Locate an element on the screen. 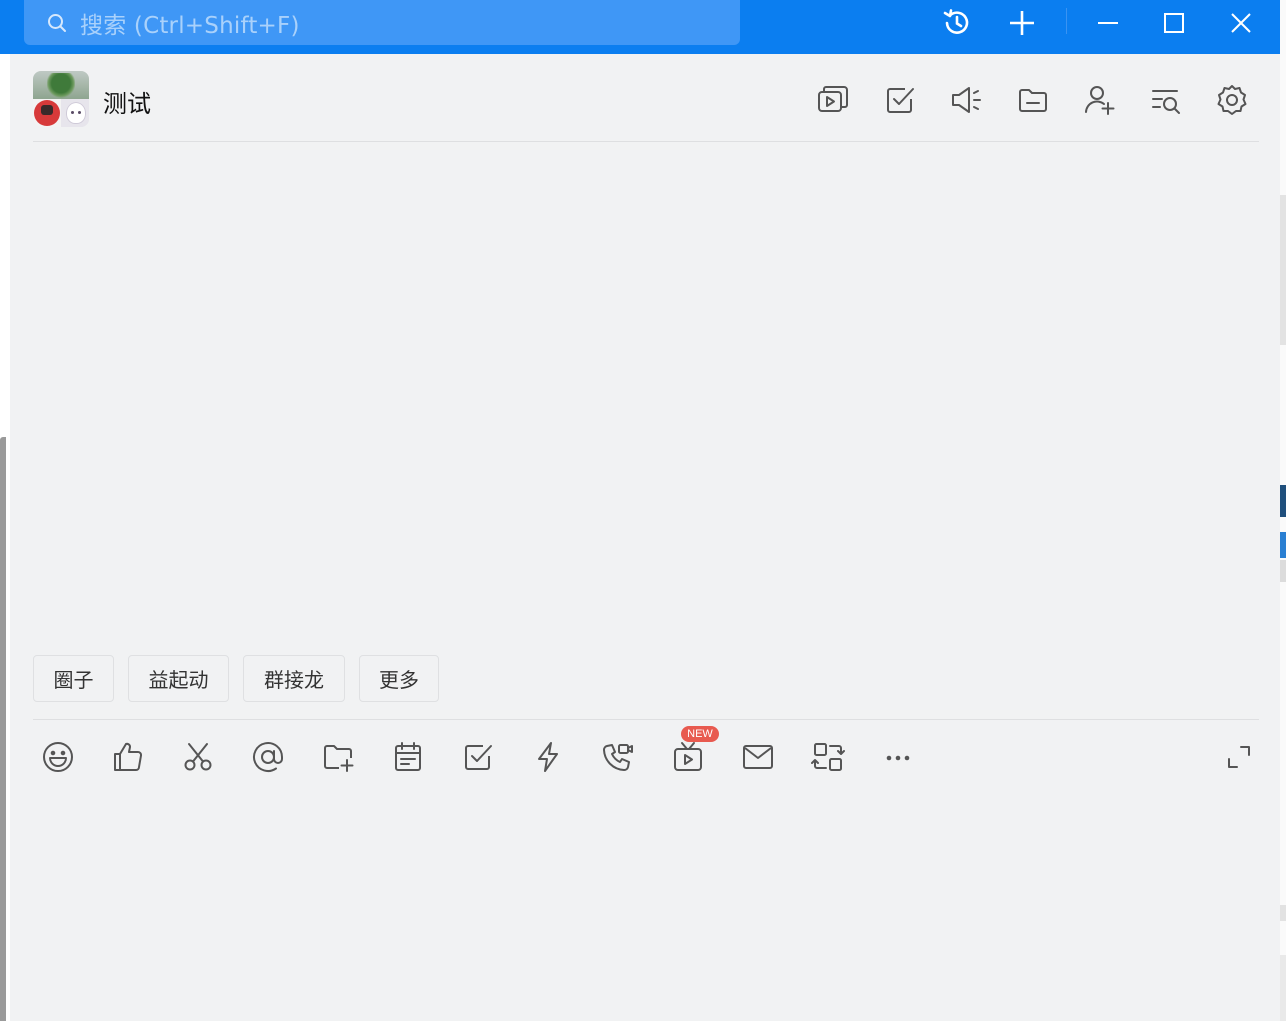 The image size is (1286, 1021). expand-icon is located at coordinates (1239, 757).